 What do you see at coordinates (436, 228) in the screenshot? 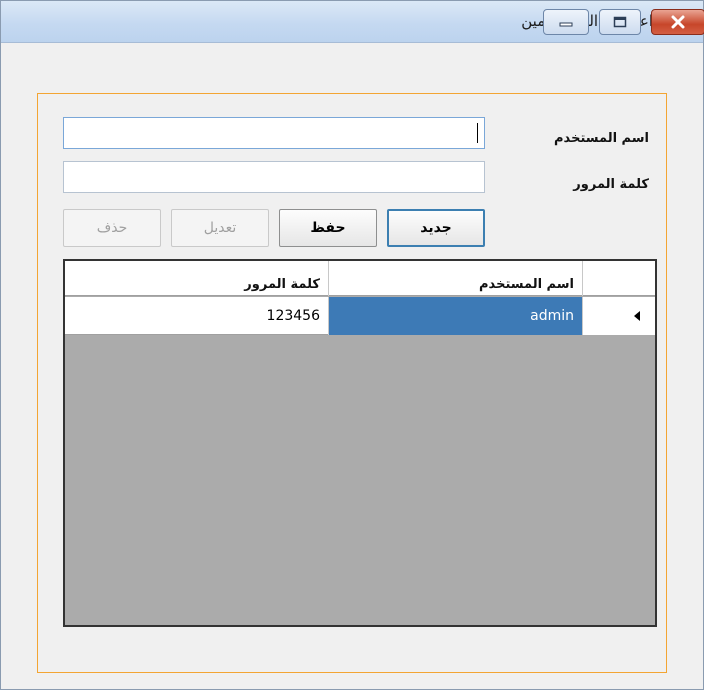
I see `new-button: جديد` at bounding box center [436, 228].